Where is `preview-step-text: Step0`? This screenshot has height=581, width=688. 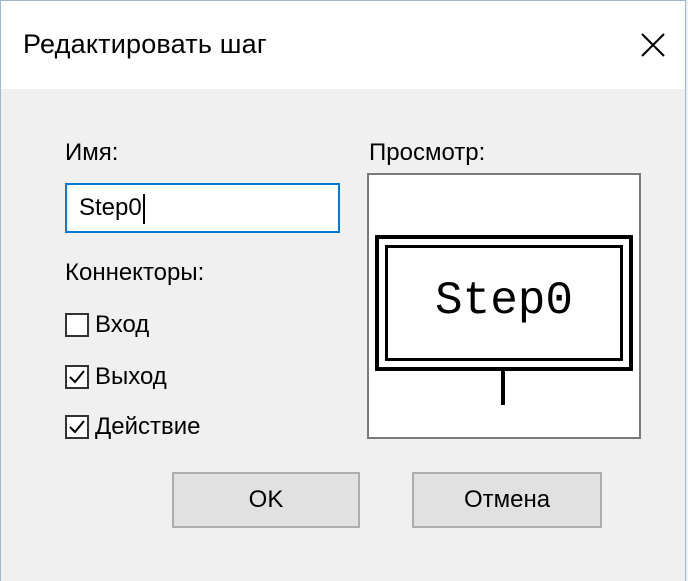
preview-step-text: Step0 is located at coordinates (504, 301).